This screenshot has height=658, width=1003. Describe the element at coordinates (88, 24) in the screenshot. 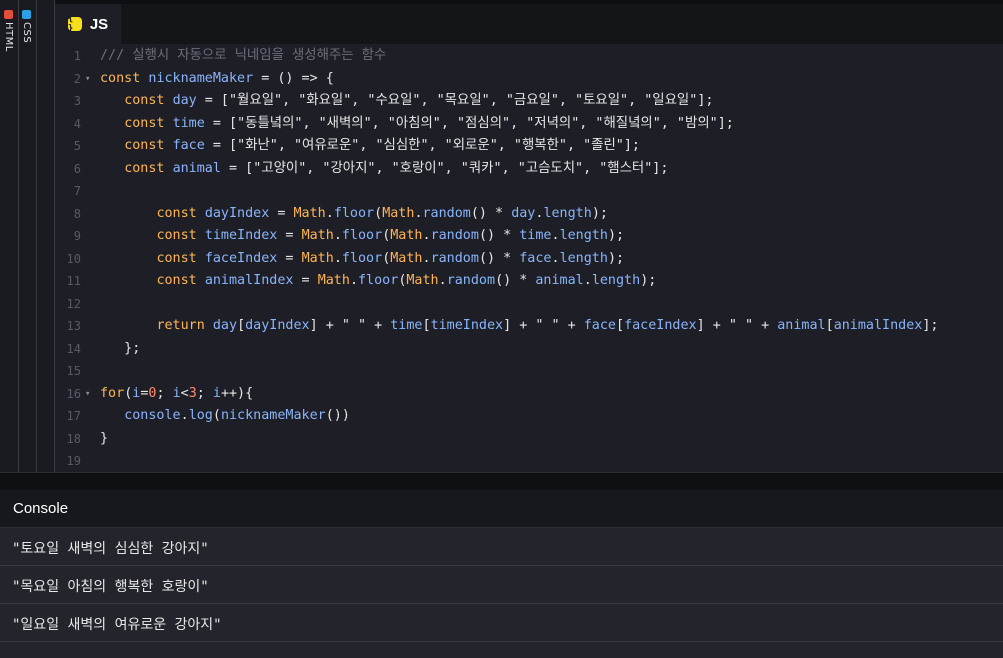

I see `tab-js: { } JS` at that location.